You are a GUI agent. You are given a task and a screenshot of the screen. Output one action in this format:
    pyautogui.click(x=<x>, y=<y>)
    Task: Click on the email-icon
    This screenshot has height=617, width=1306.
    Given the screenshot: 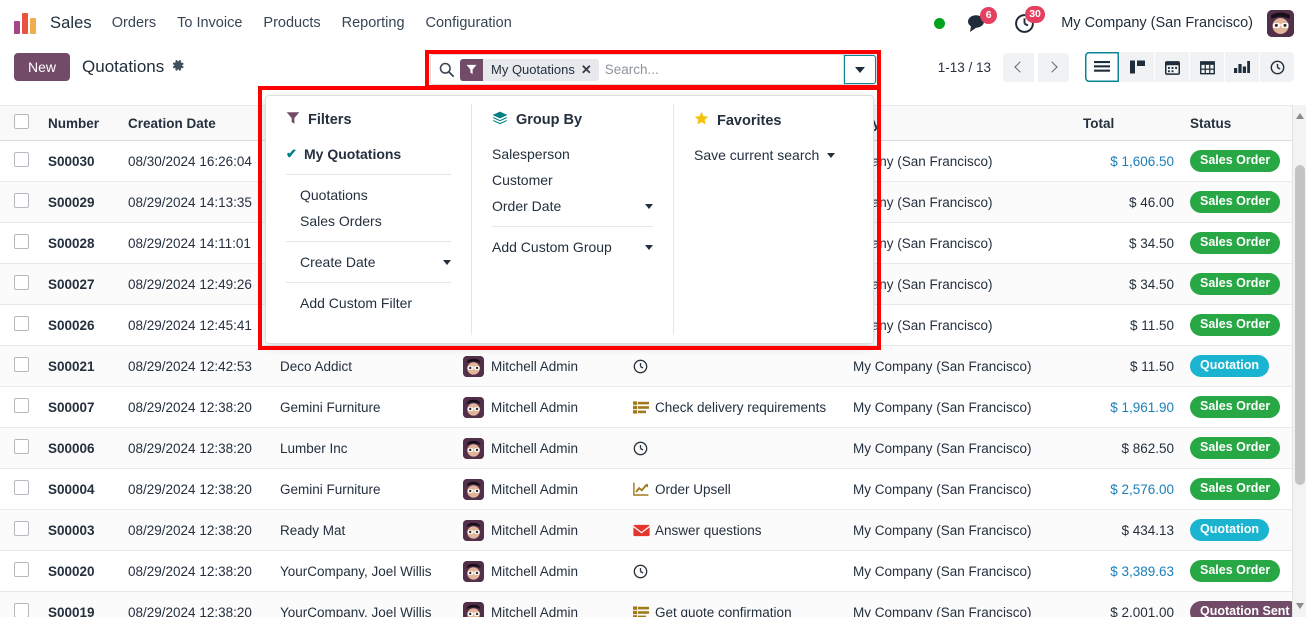 What is the action you would take?
    pyautogui.click(x=642, y=530)
    